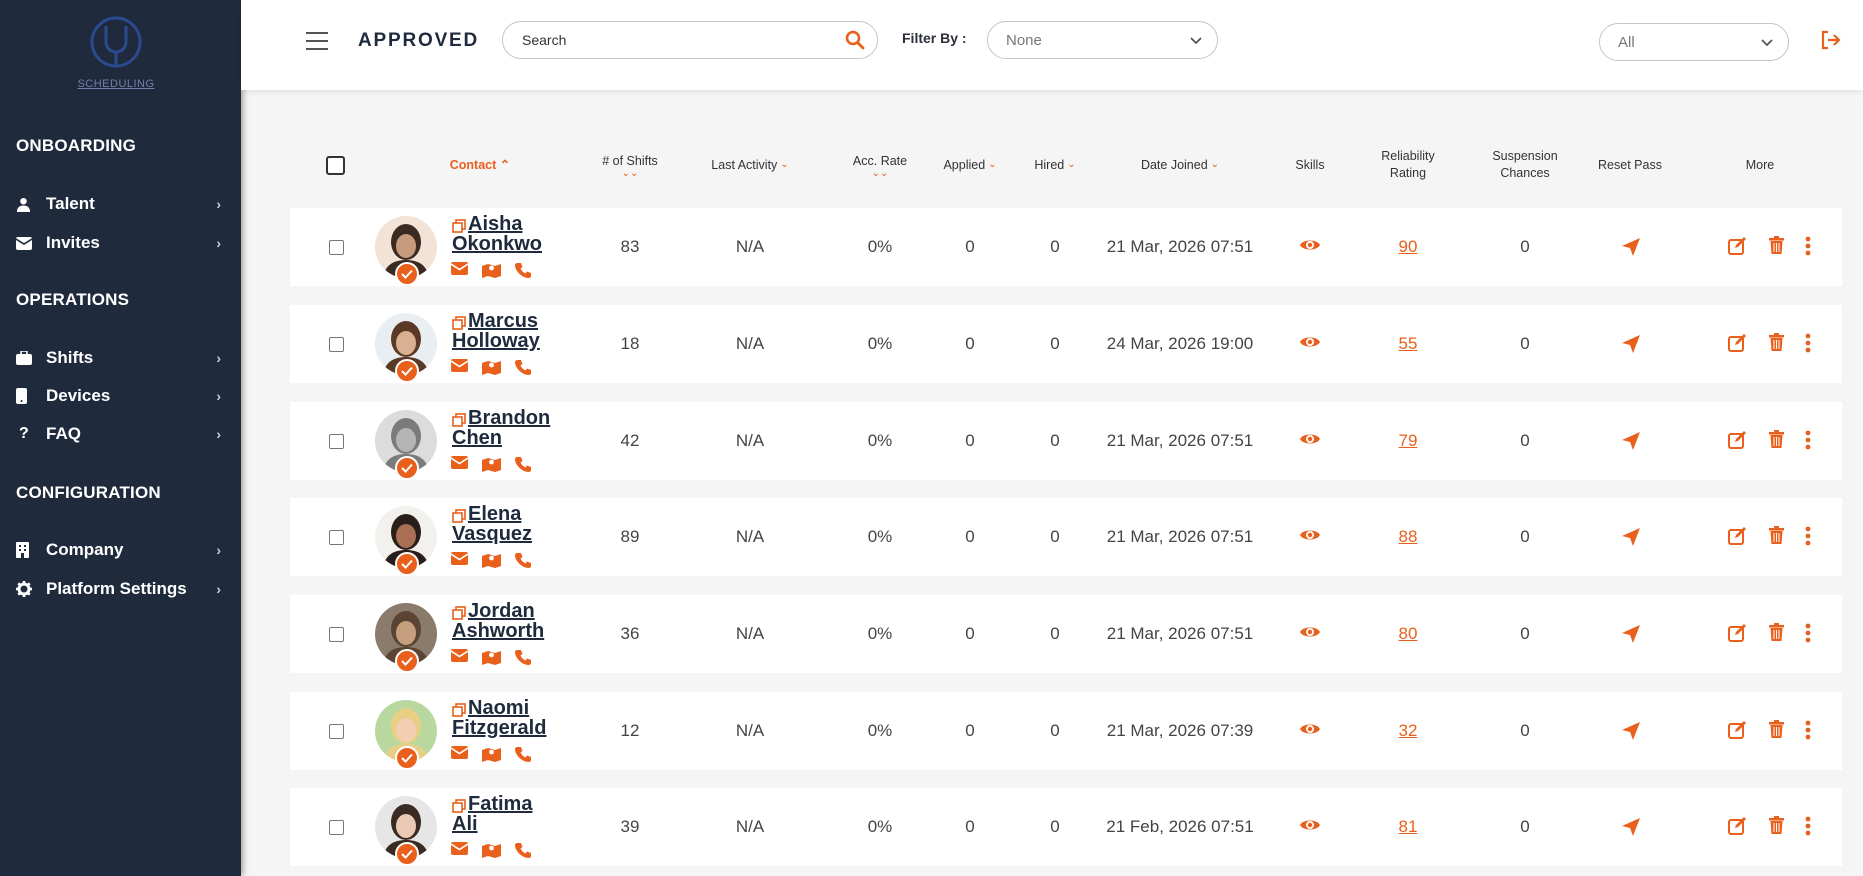  Describe the element at coordinates (1408, 344) in the screenshot. I see `reliability-rating-link: 55` at that location.